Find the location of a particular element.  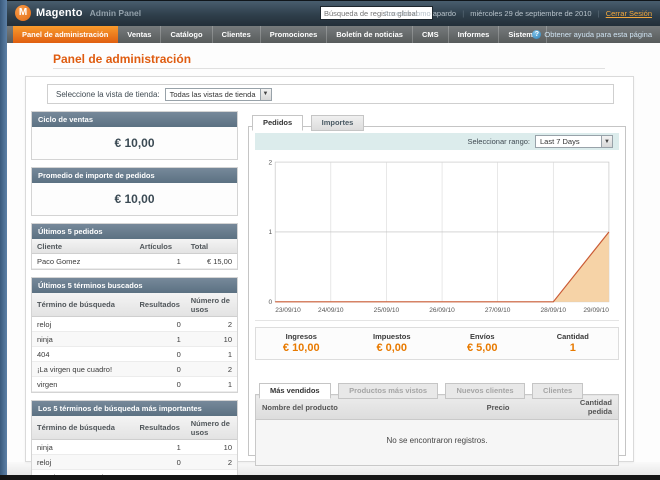

table-row: ¡La virgen que cuadro!02 is located at coordinates (134, 369).